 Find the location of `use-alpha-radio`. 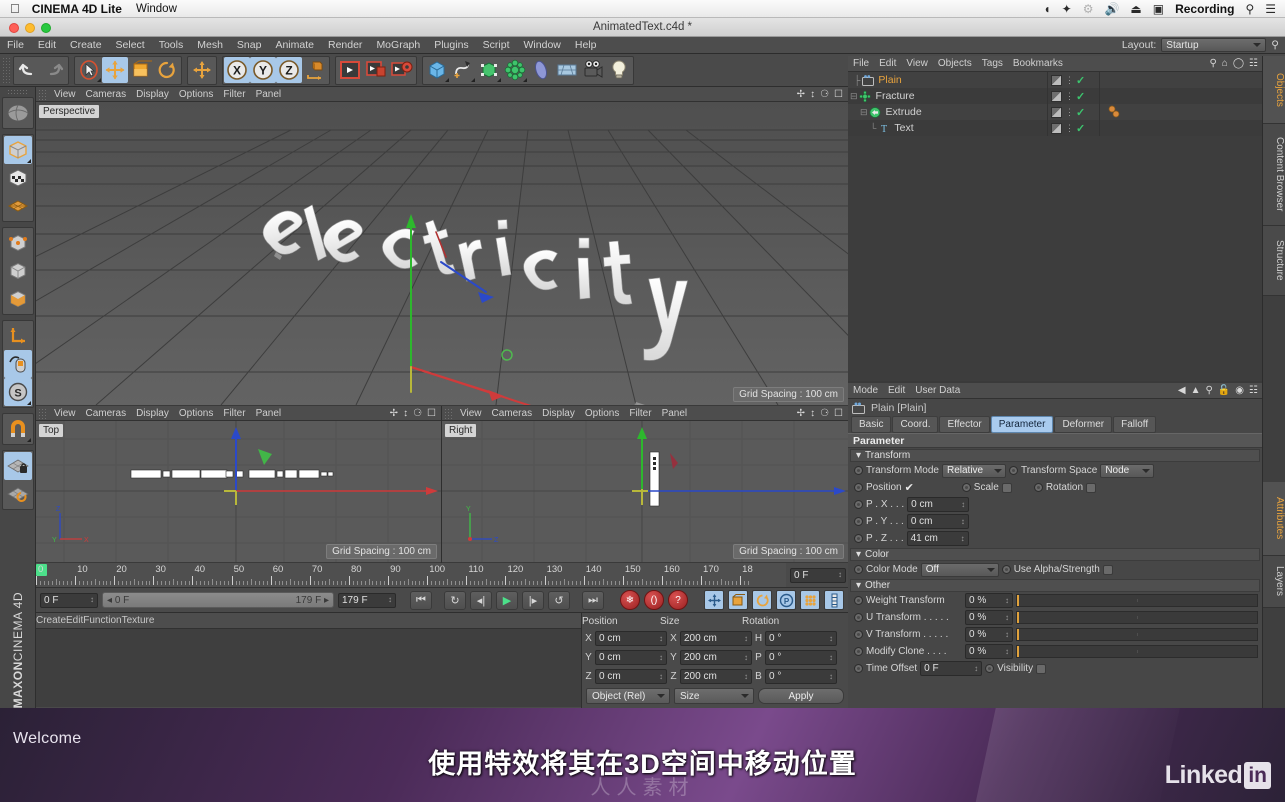

use-alpha-radio is located at coordinates (1006, 569).